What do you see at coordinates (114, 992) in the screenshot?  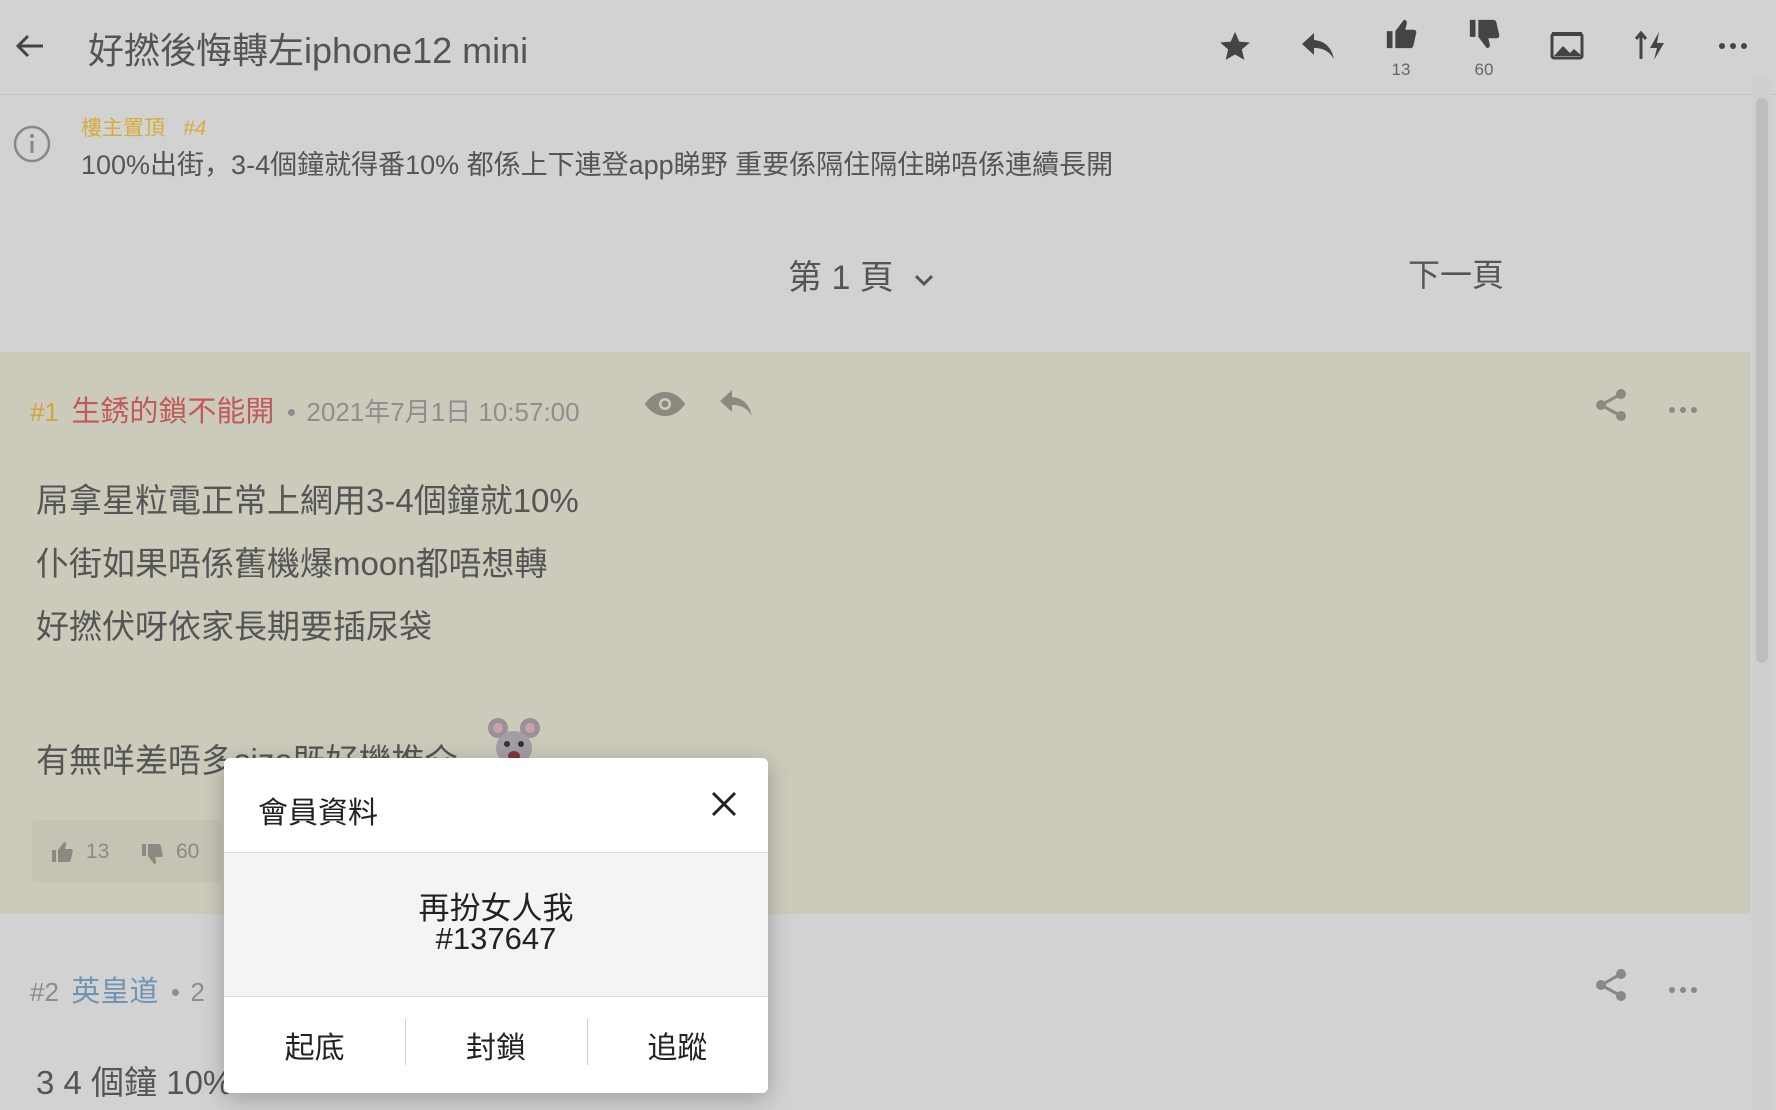 I see `post-author: 英皇道` at bounding box center [114, 992].